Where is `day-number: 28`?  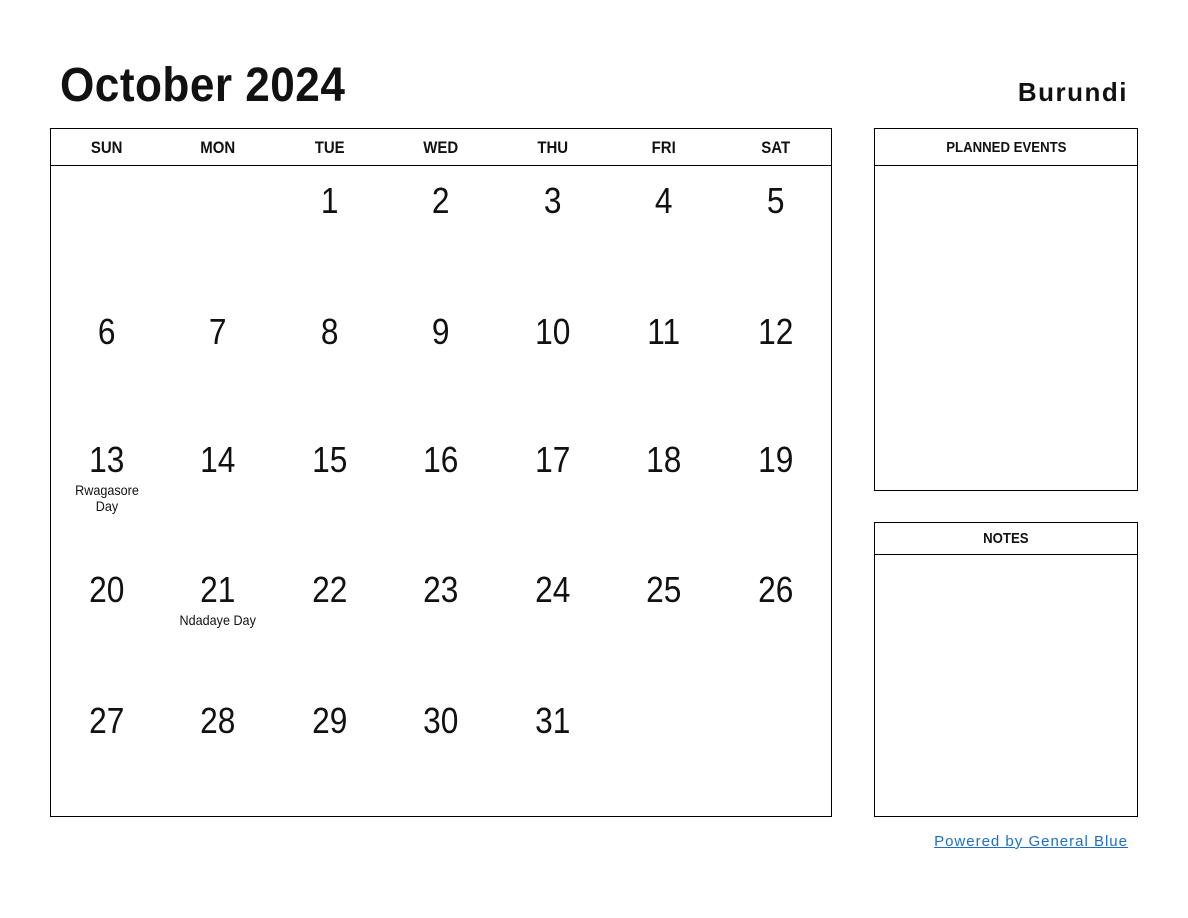
day-number: 28 is located at coordinates (218, 720).